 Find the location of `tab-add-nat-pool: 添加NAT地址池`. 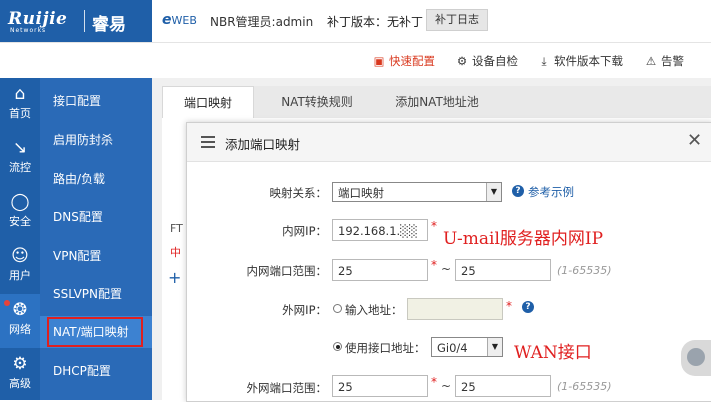

tab-add-nat-pool: 添加NAT地址池 is located at coordinates (437, 102).